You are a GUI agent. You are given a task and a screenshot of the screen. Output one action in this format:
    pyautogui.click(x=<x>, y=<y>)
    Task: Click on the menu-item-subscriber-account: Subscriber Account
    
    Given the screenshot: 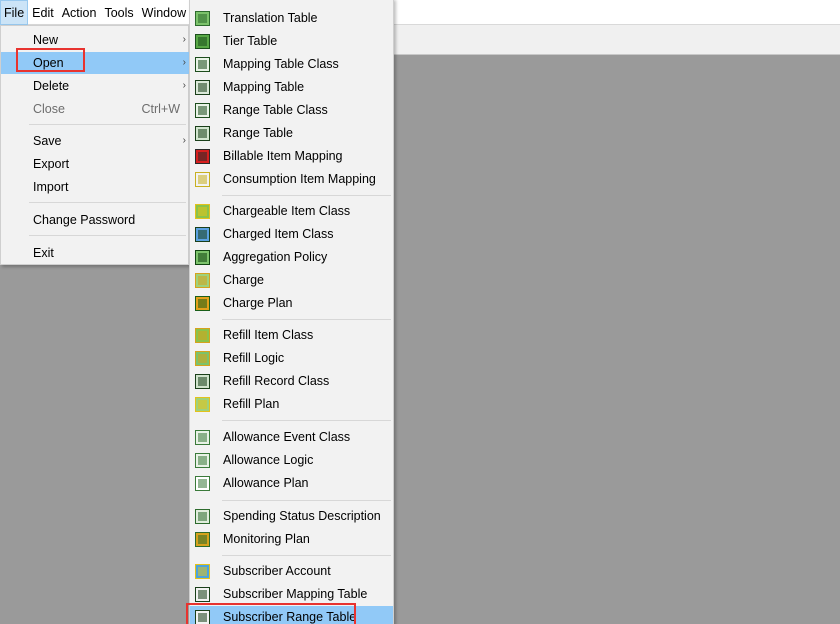 What is the action you would take?
    pyautogui.click(x=291, y=571)
    